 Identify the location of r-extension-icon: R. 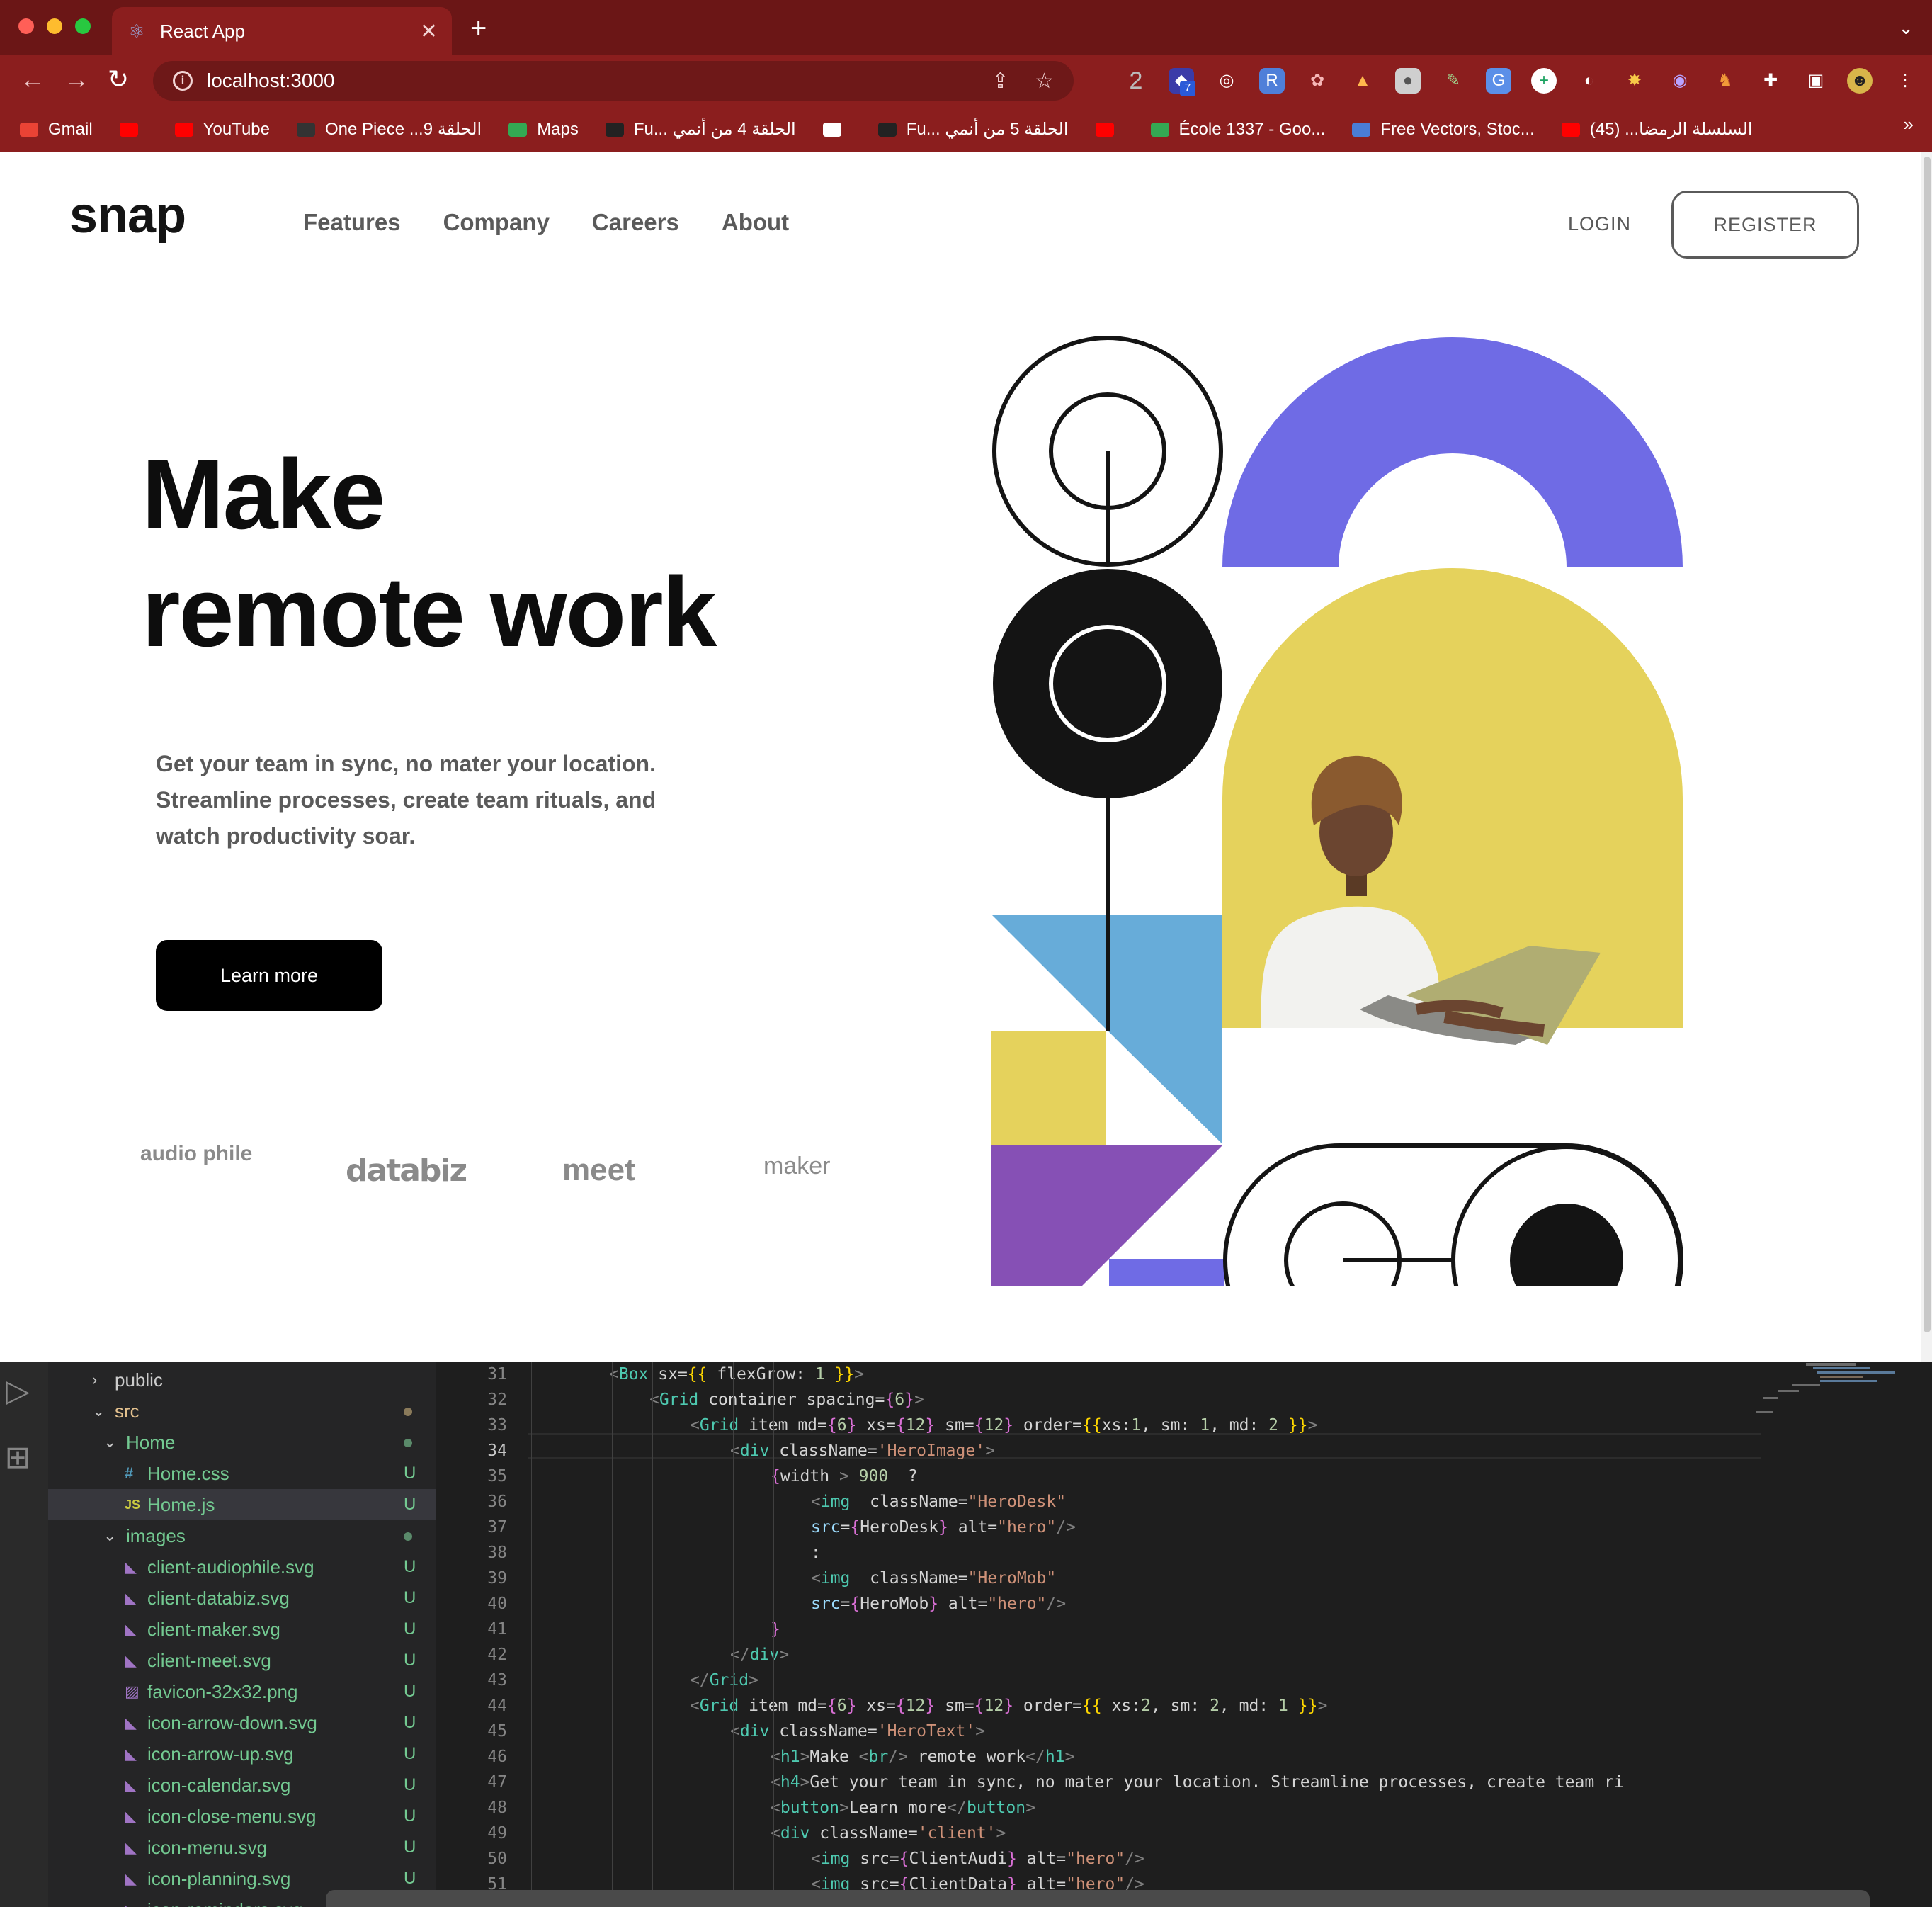
(1272, 81).